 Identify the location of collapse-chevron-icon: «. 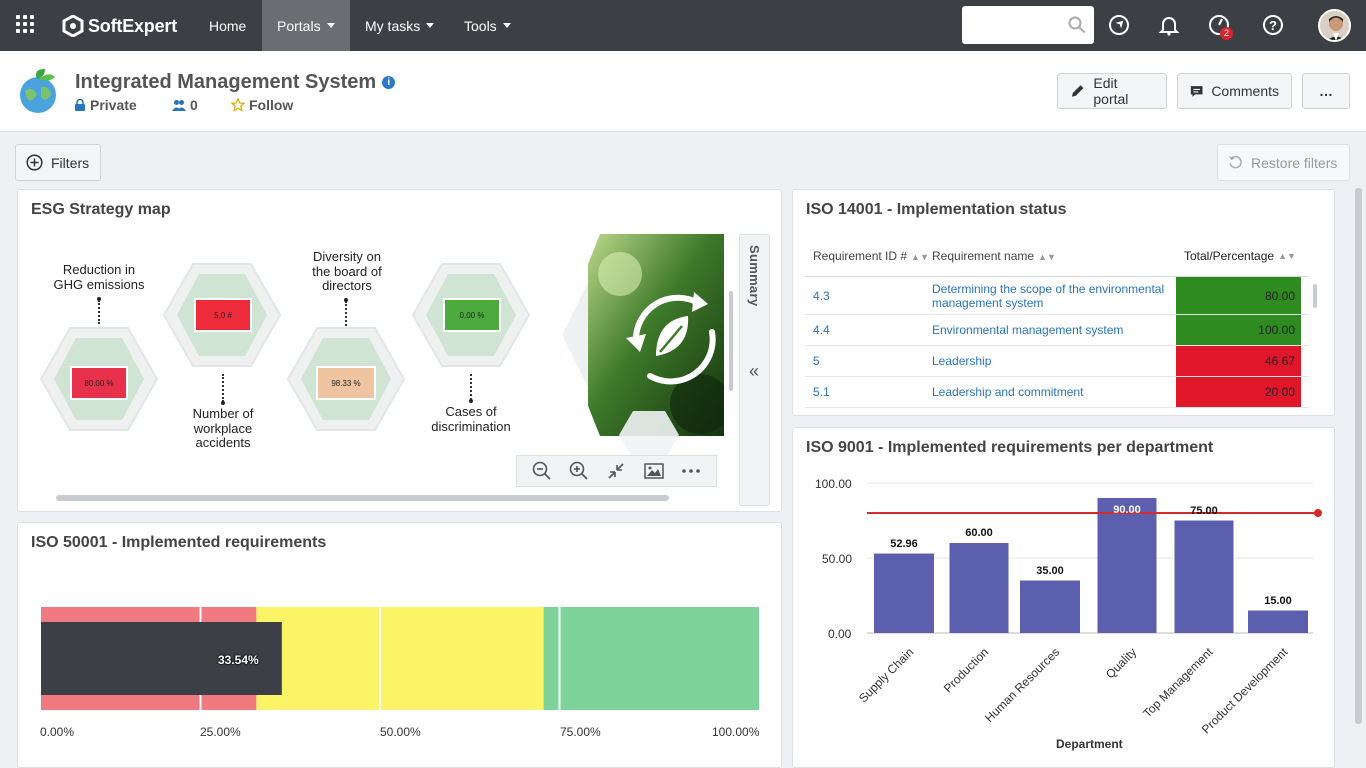
(754, 371).